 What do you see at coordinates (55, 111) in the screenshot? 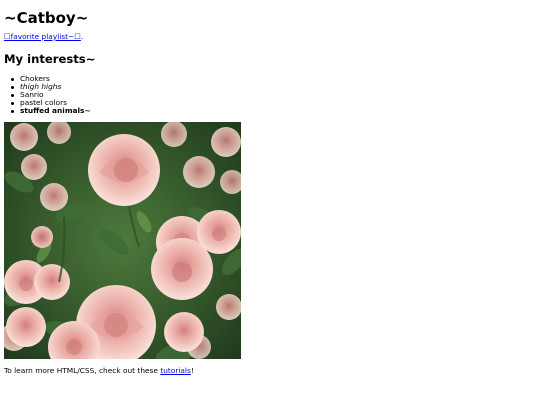
I see `interest-text: stuffed animals~` at bounding box center [55, 111].